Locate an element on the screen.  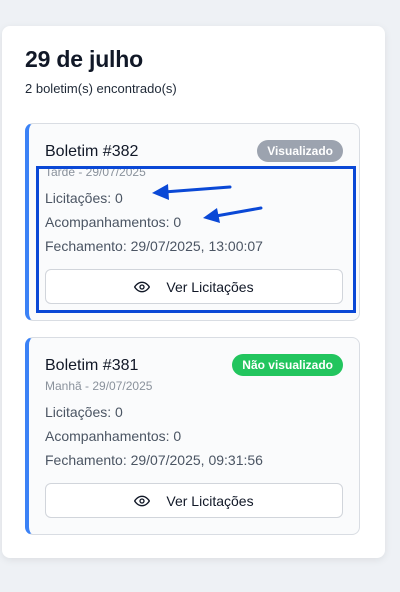
results-count: 2 boletim(s) encontrado(s) is located at coordinates (101, 88).